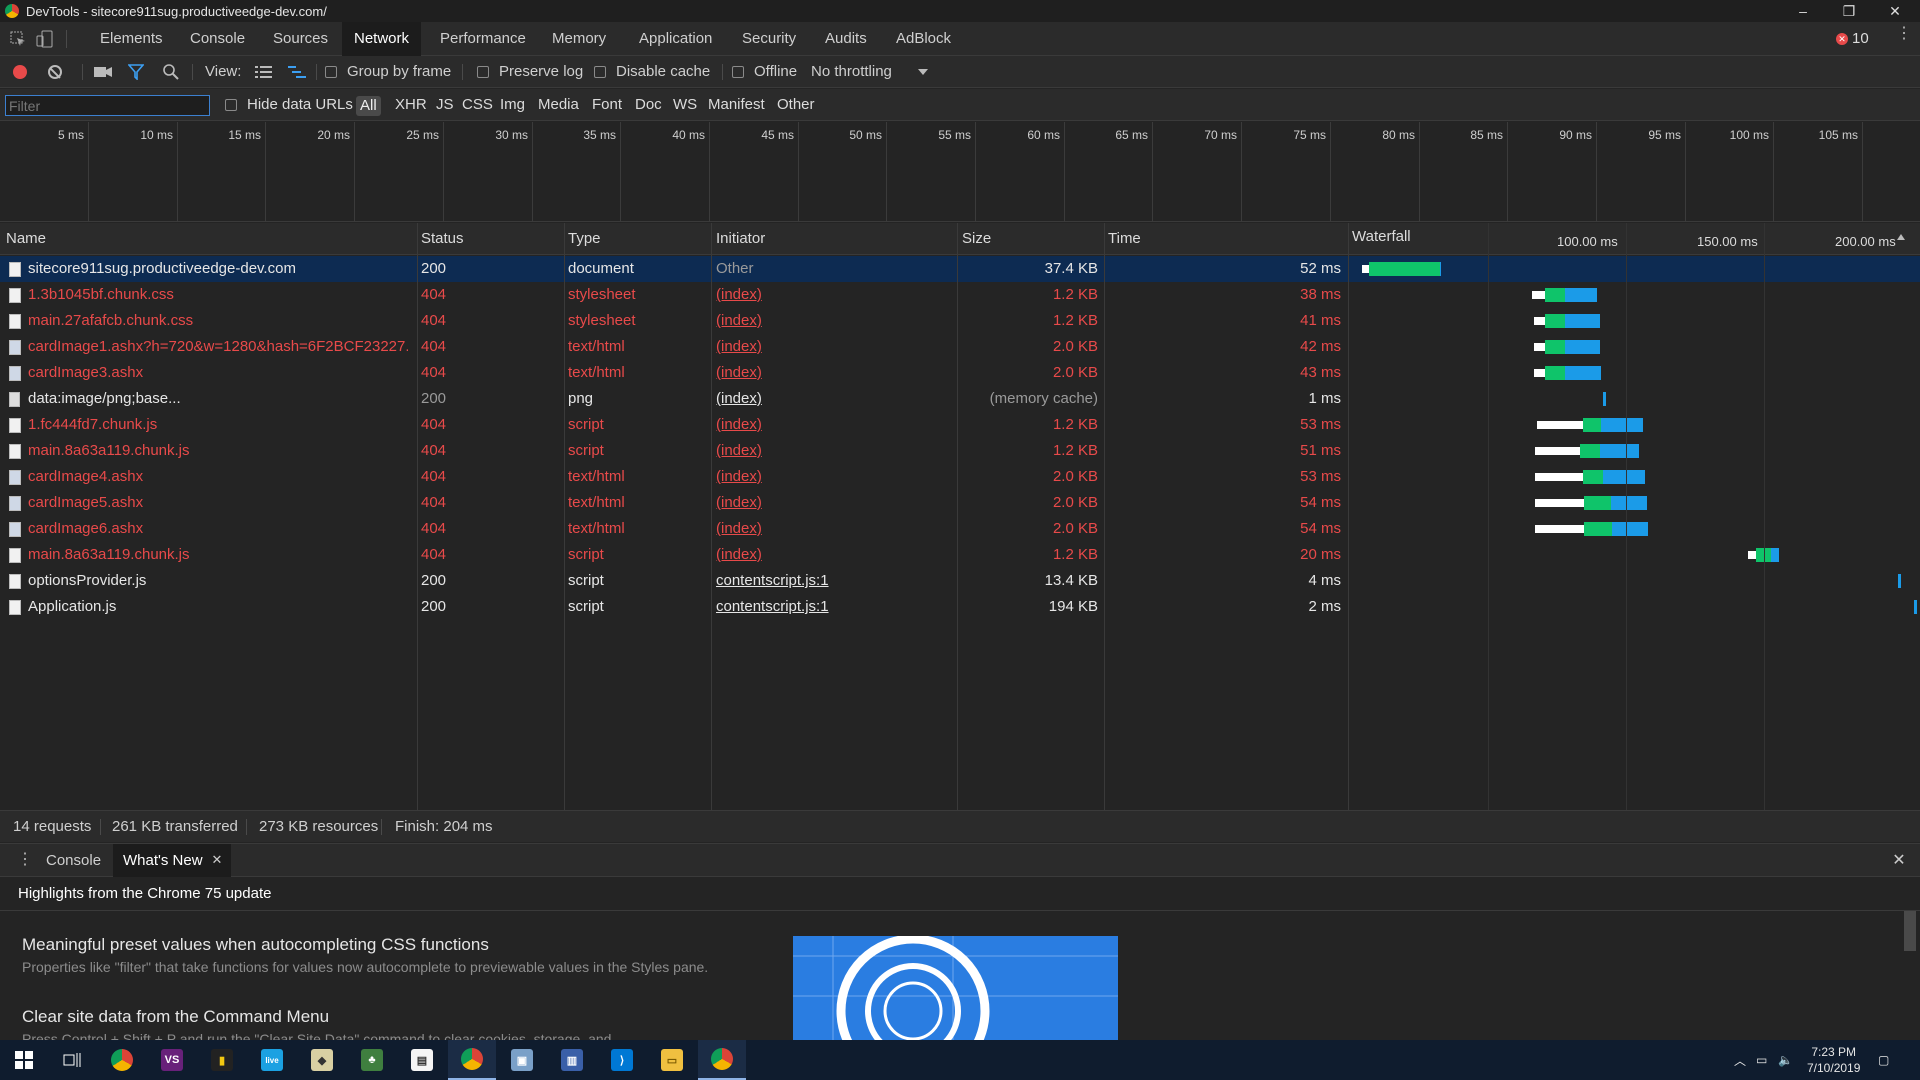  I want to click on inspect-element-icon, so click(18, 39).